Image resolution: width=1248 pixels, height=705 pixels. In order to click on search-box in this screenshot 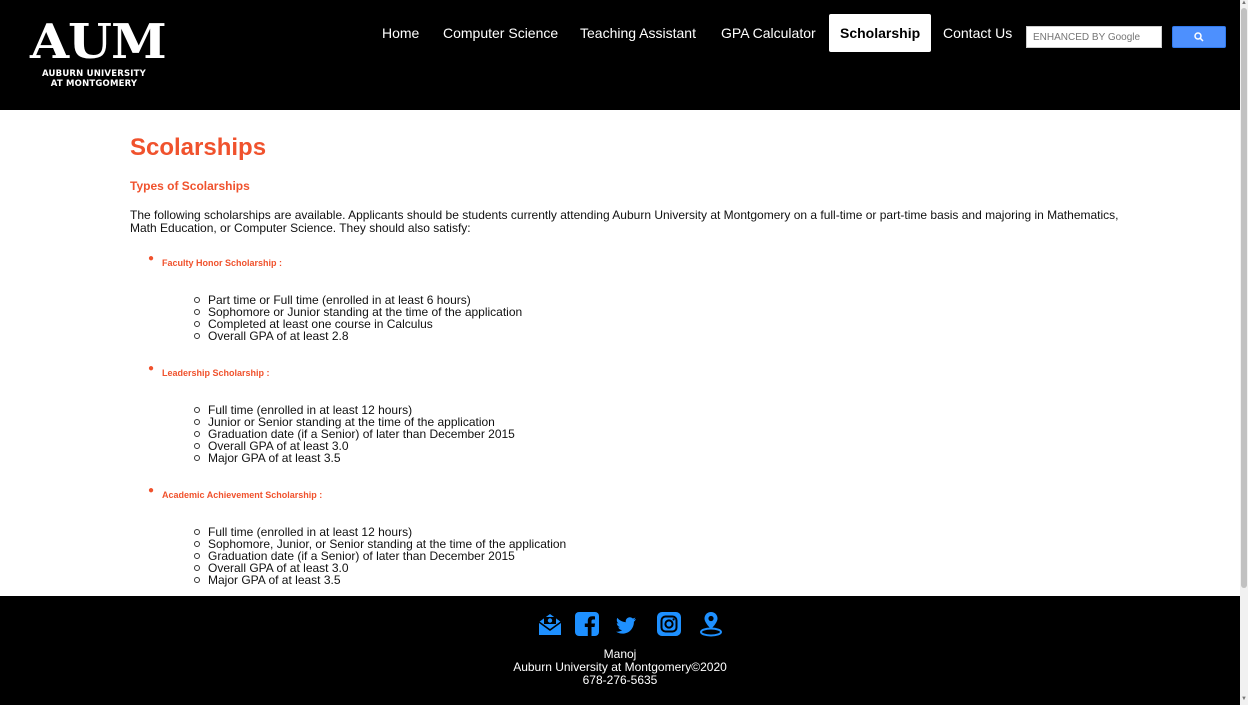, I will do `click(1094, 37)`.